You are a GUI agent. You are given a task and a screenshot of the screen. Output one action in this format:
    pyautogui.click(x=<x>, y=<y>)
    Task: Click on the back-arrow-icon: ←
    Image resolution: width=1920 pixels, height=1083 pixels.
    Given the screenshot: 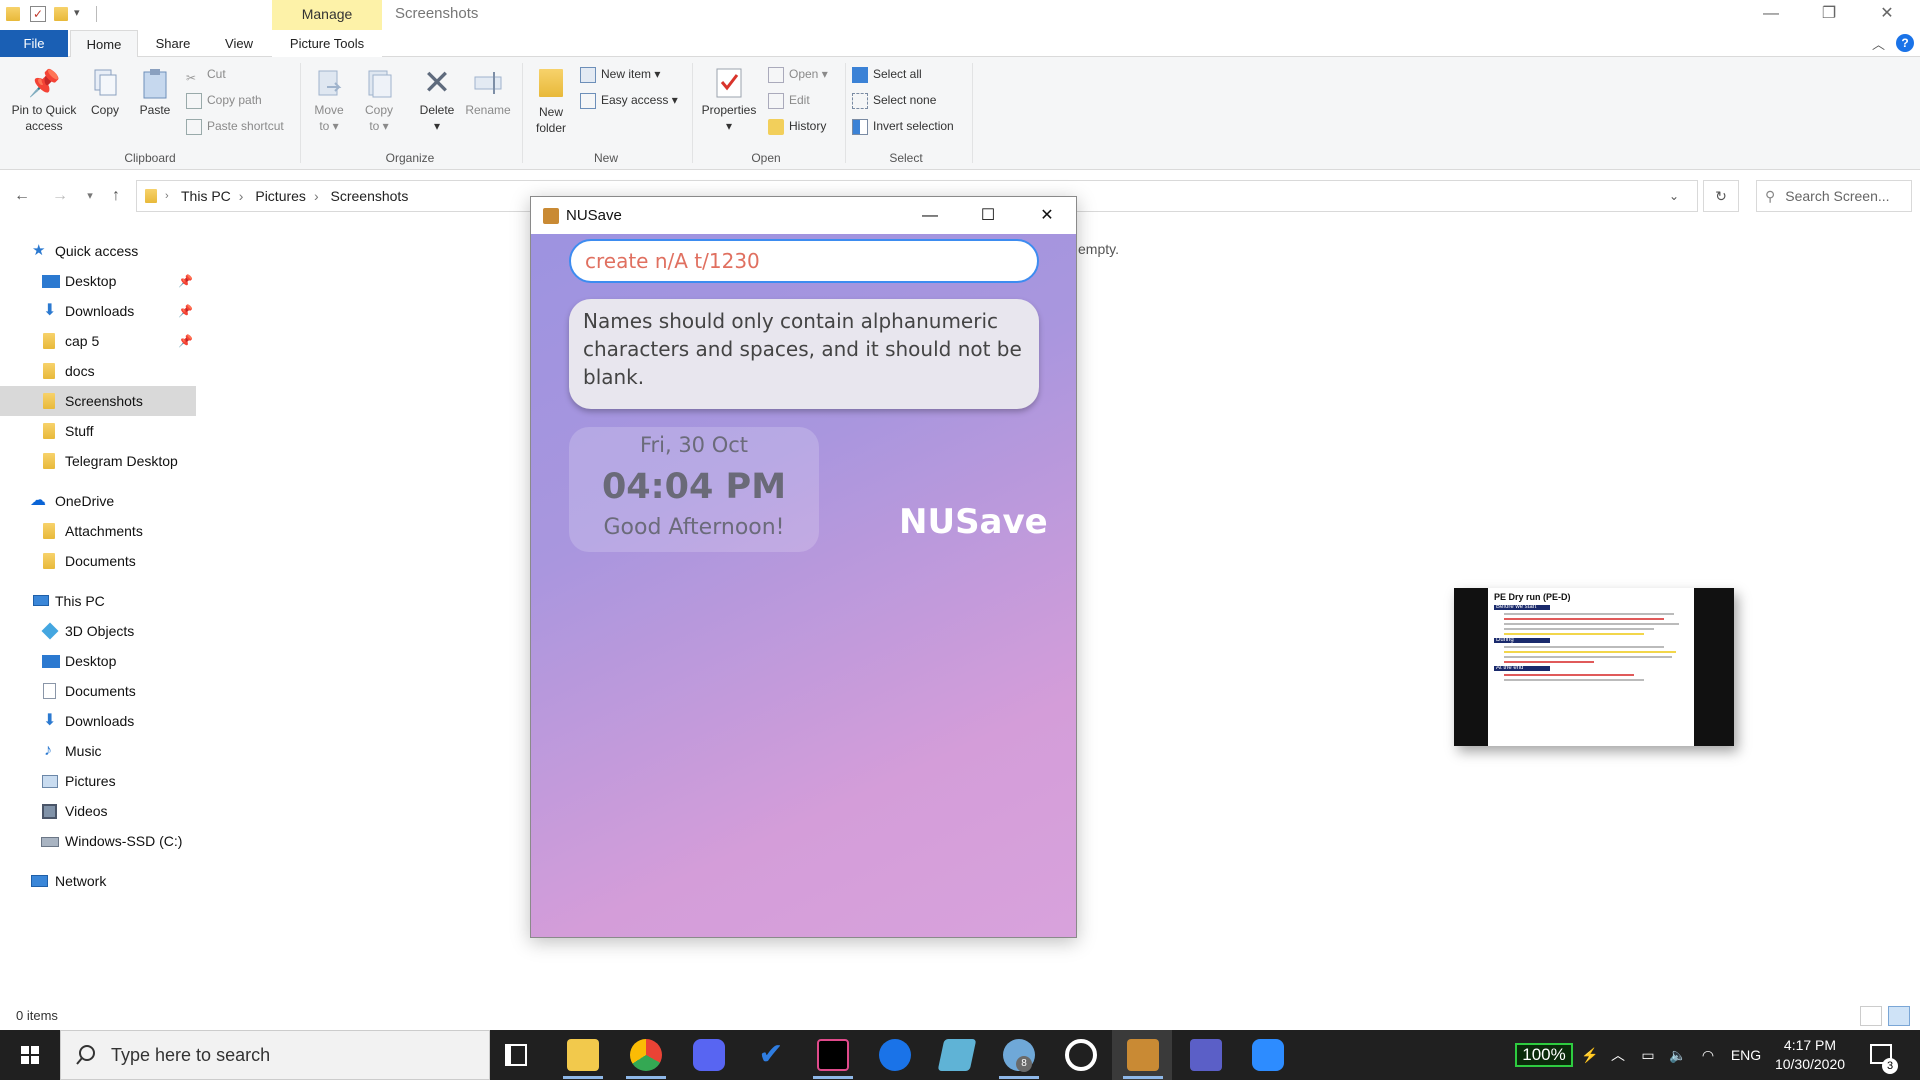 What is the action you would take?
    pyautogui.click(x=22, y=196)
    